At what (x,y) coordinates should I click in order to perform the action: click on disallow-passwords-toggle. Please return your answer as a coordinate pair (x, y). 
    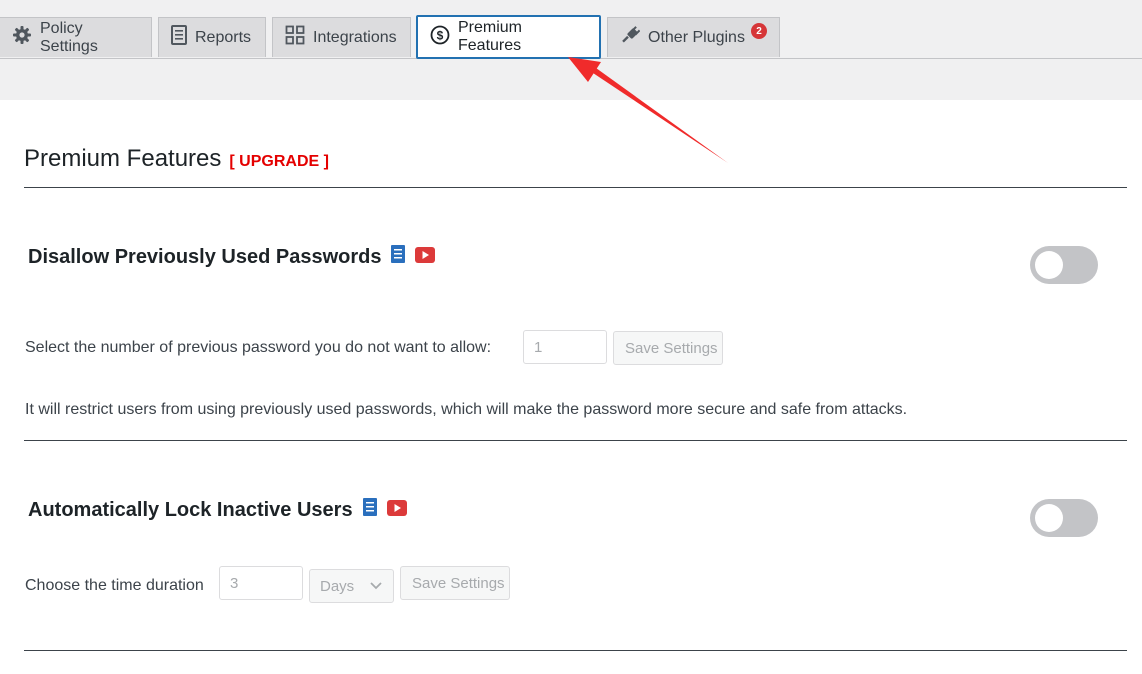
    Looking at the image, I should click on (1064, 265).